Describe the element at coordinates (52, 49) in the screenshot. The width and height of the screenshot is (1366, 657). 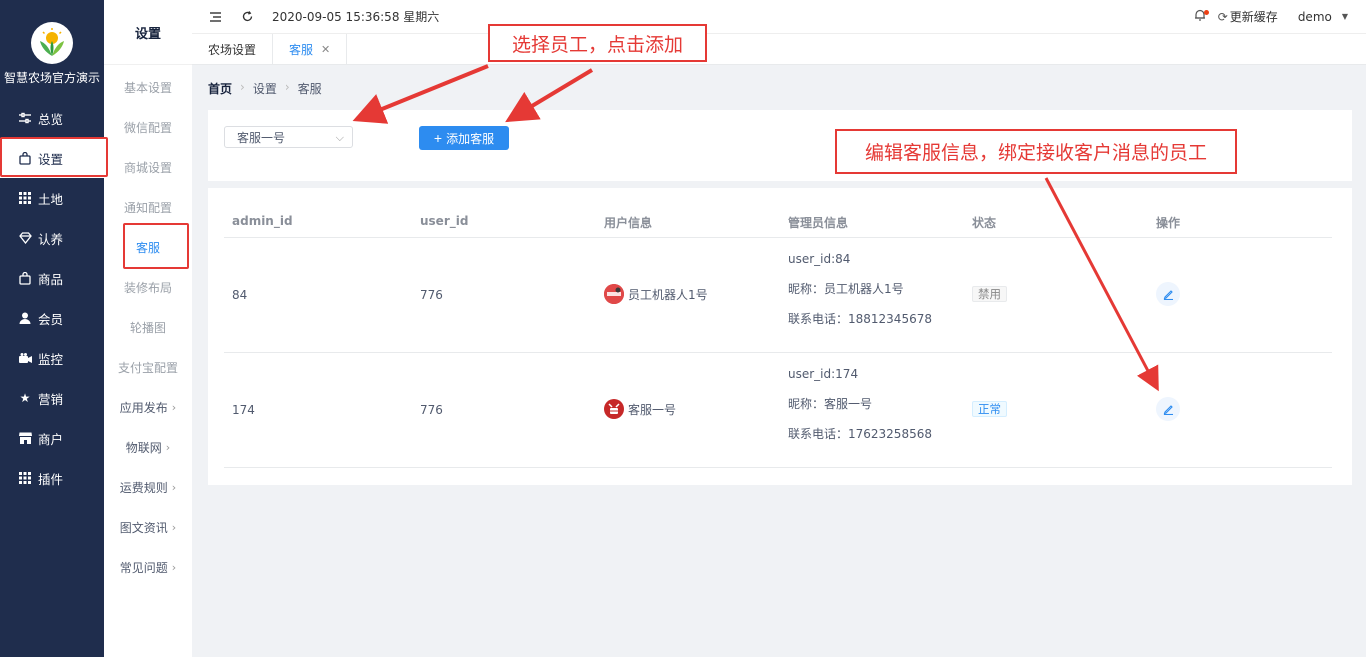
I see `brand-block: 智慧农场官方演示` at that location.